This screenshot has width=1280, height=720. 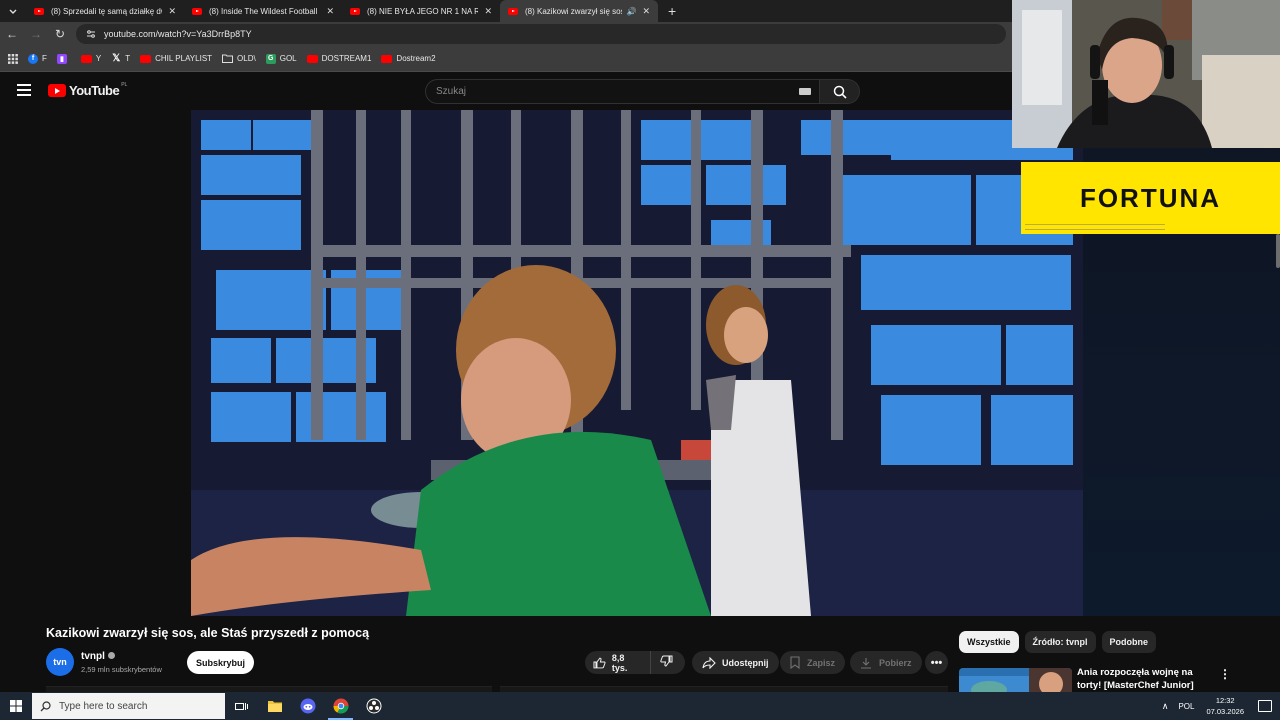 I want to click on bookmark-gol: G GOL, so click(x=281, y=58).